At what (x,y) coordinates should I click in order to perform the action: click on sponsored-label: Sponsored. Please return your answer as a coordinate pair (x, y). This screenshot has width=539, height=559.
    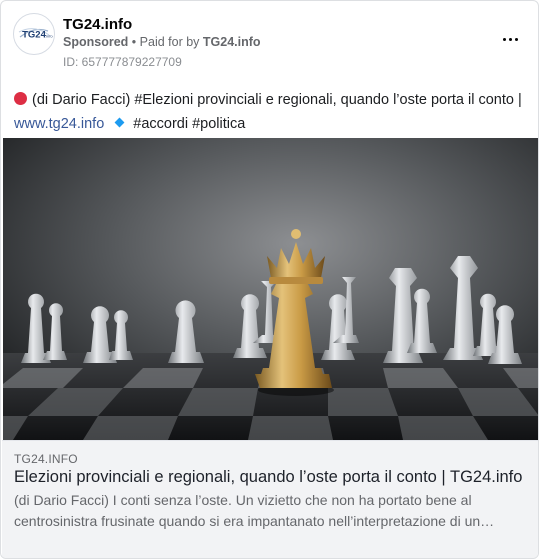
    Looking at the image, I should click on (95, 42).